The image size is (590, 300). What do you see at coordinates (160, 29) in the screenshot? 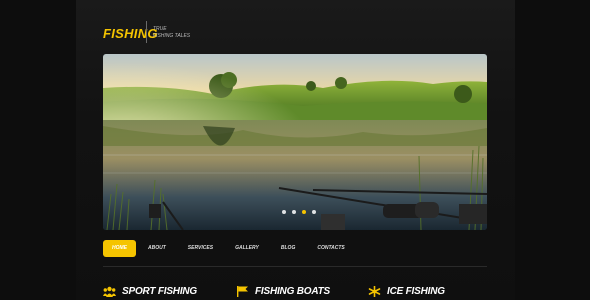
I see `tagline-line-1: TRUE` at bounding box center [160, 29].